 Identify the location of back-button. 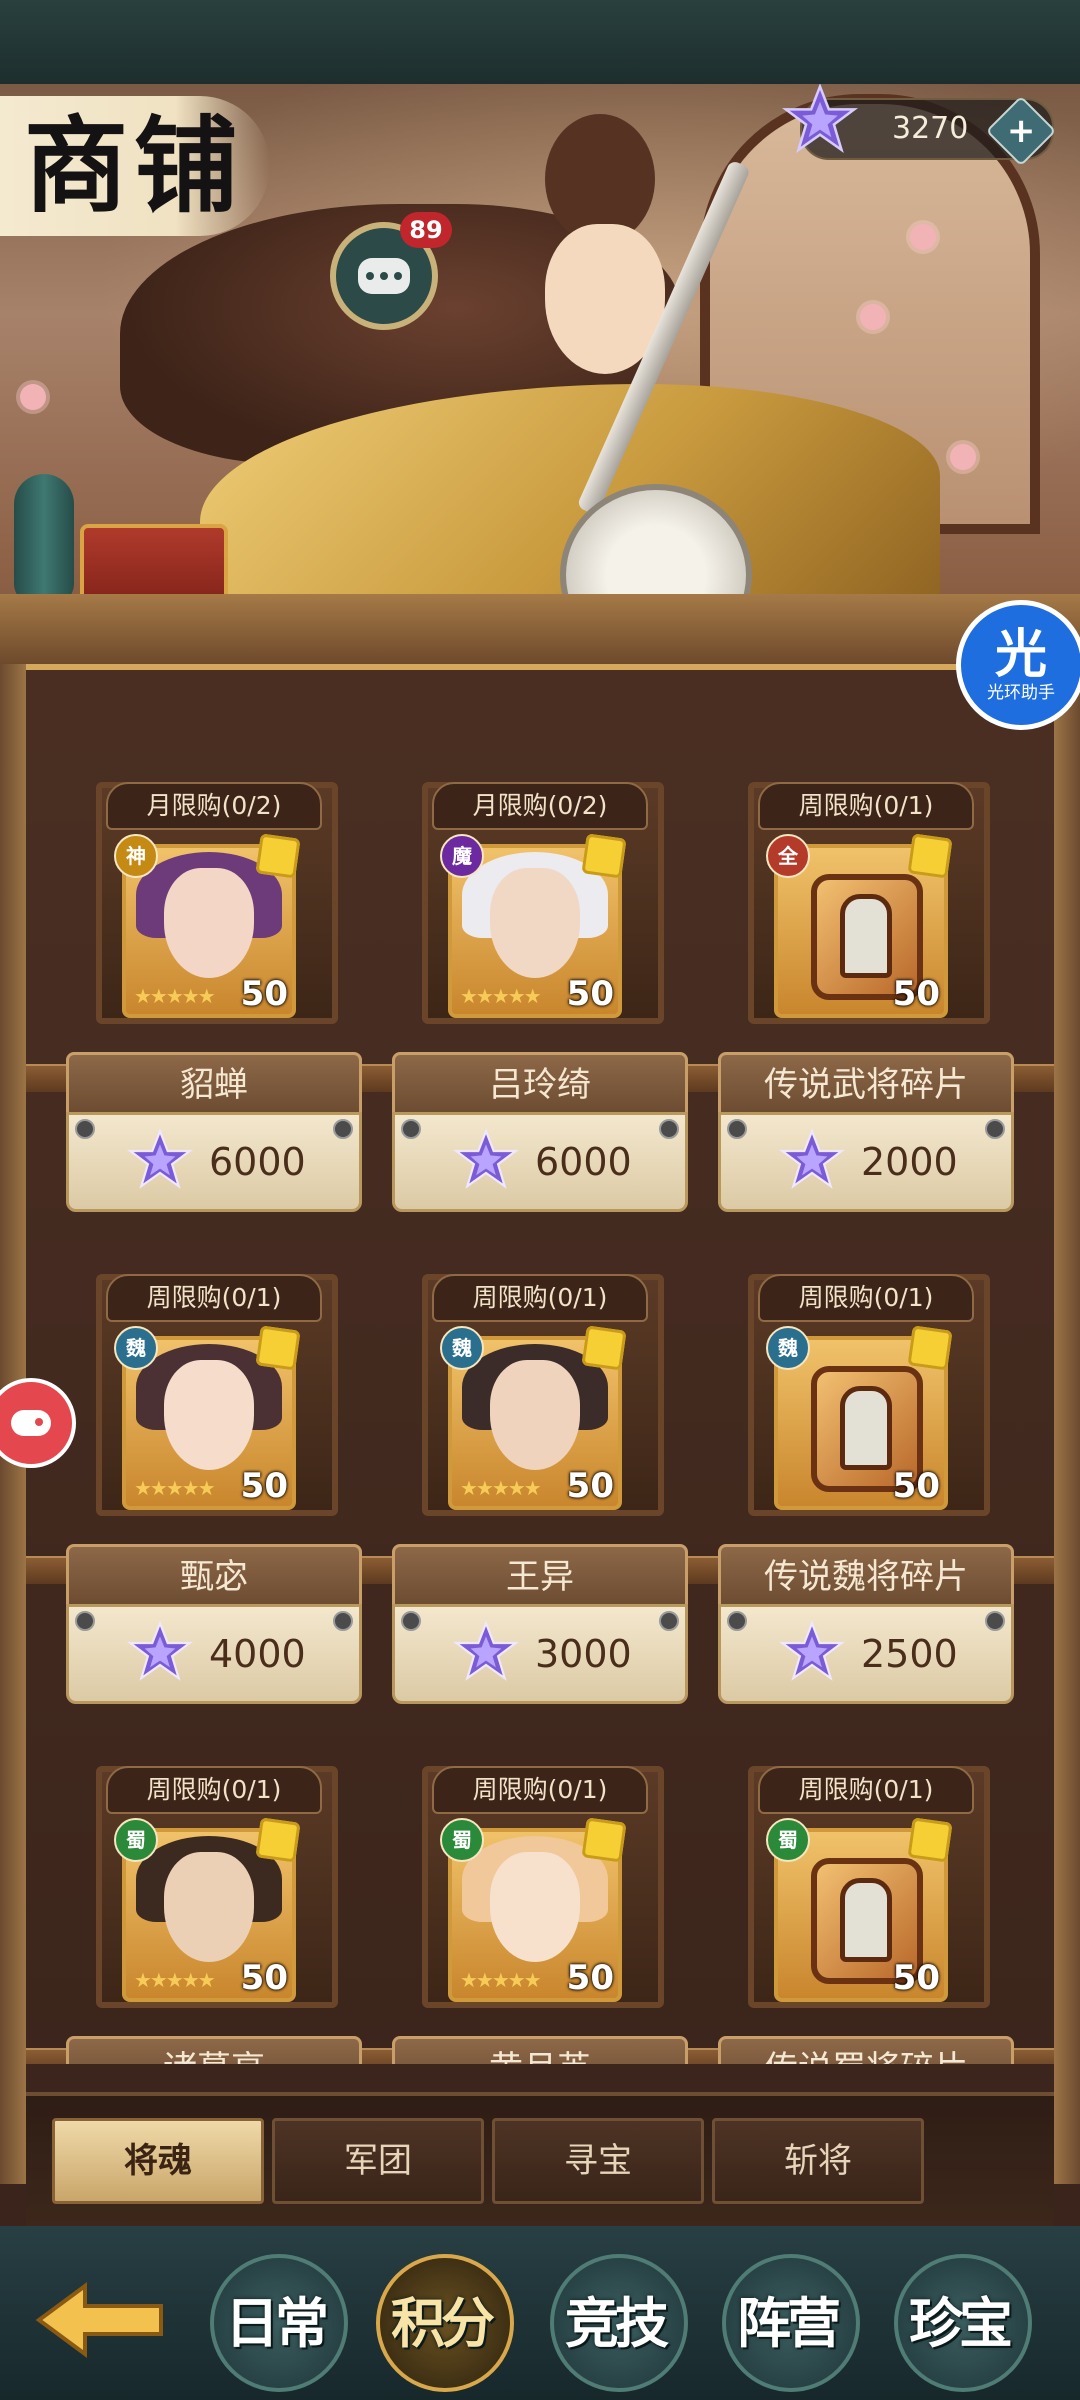
(100, 2320).